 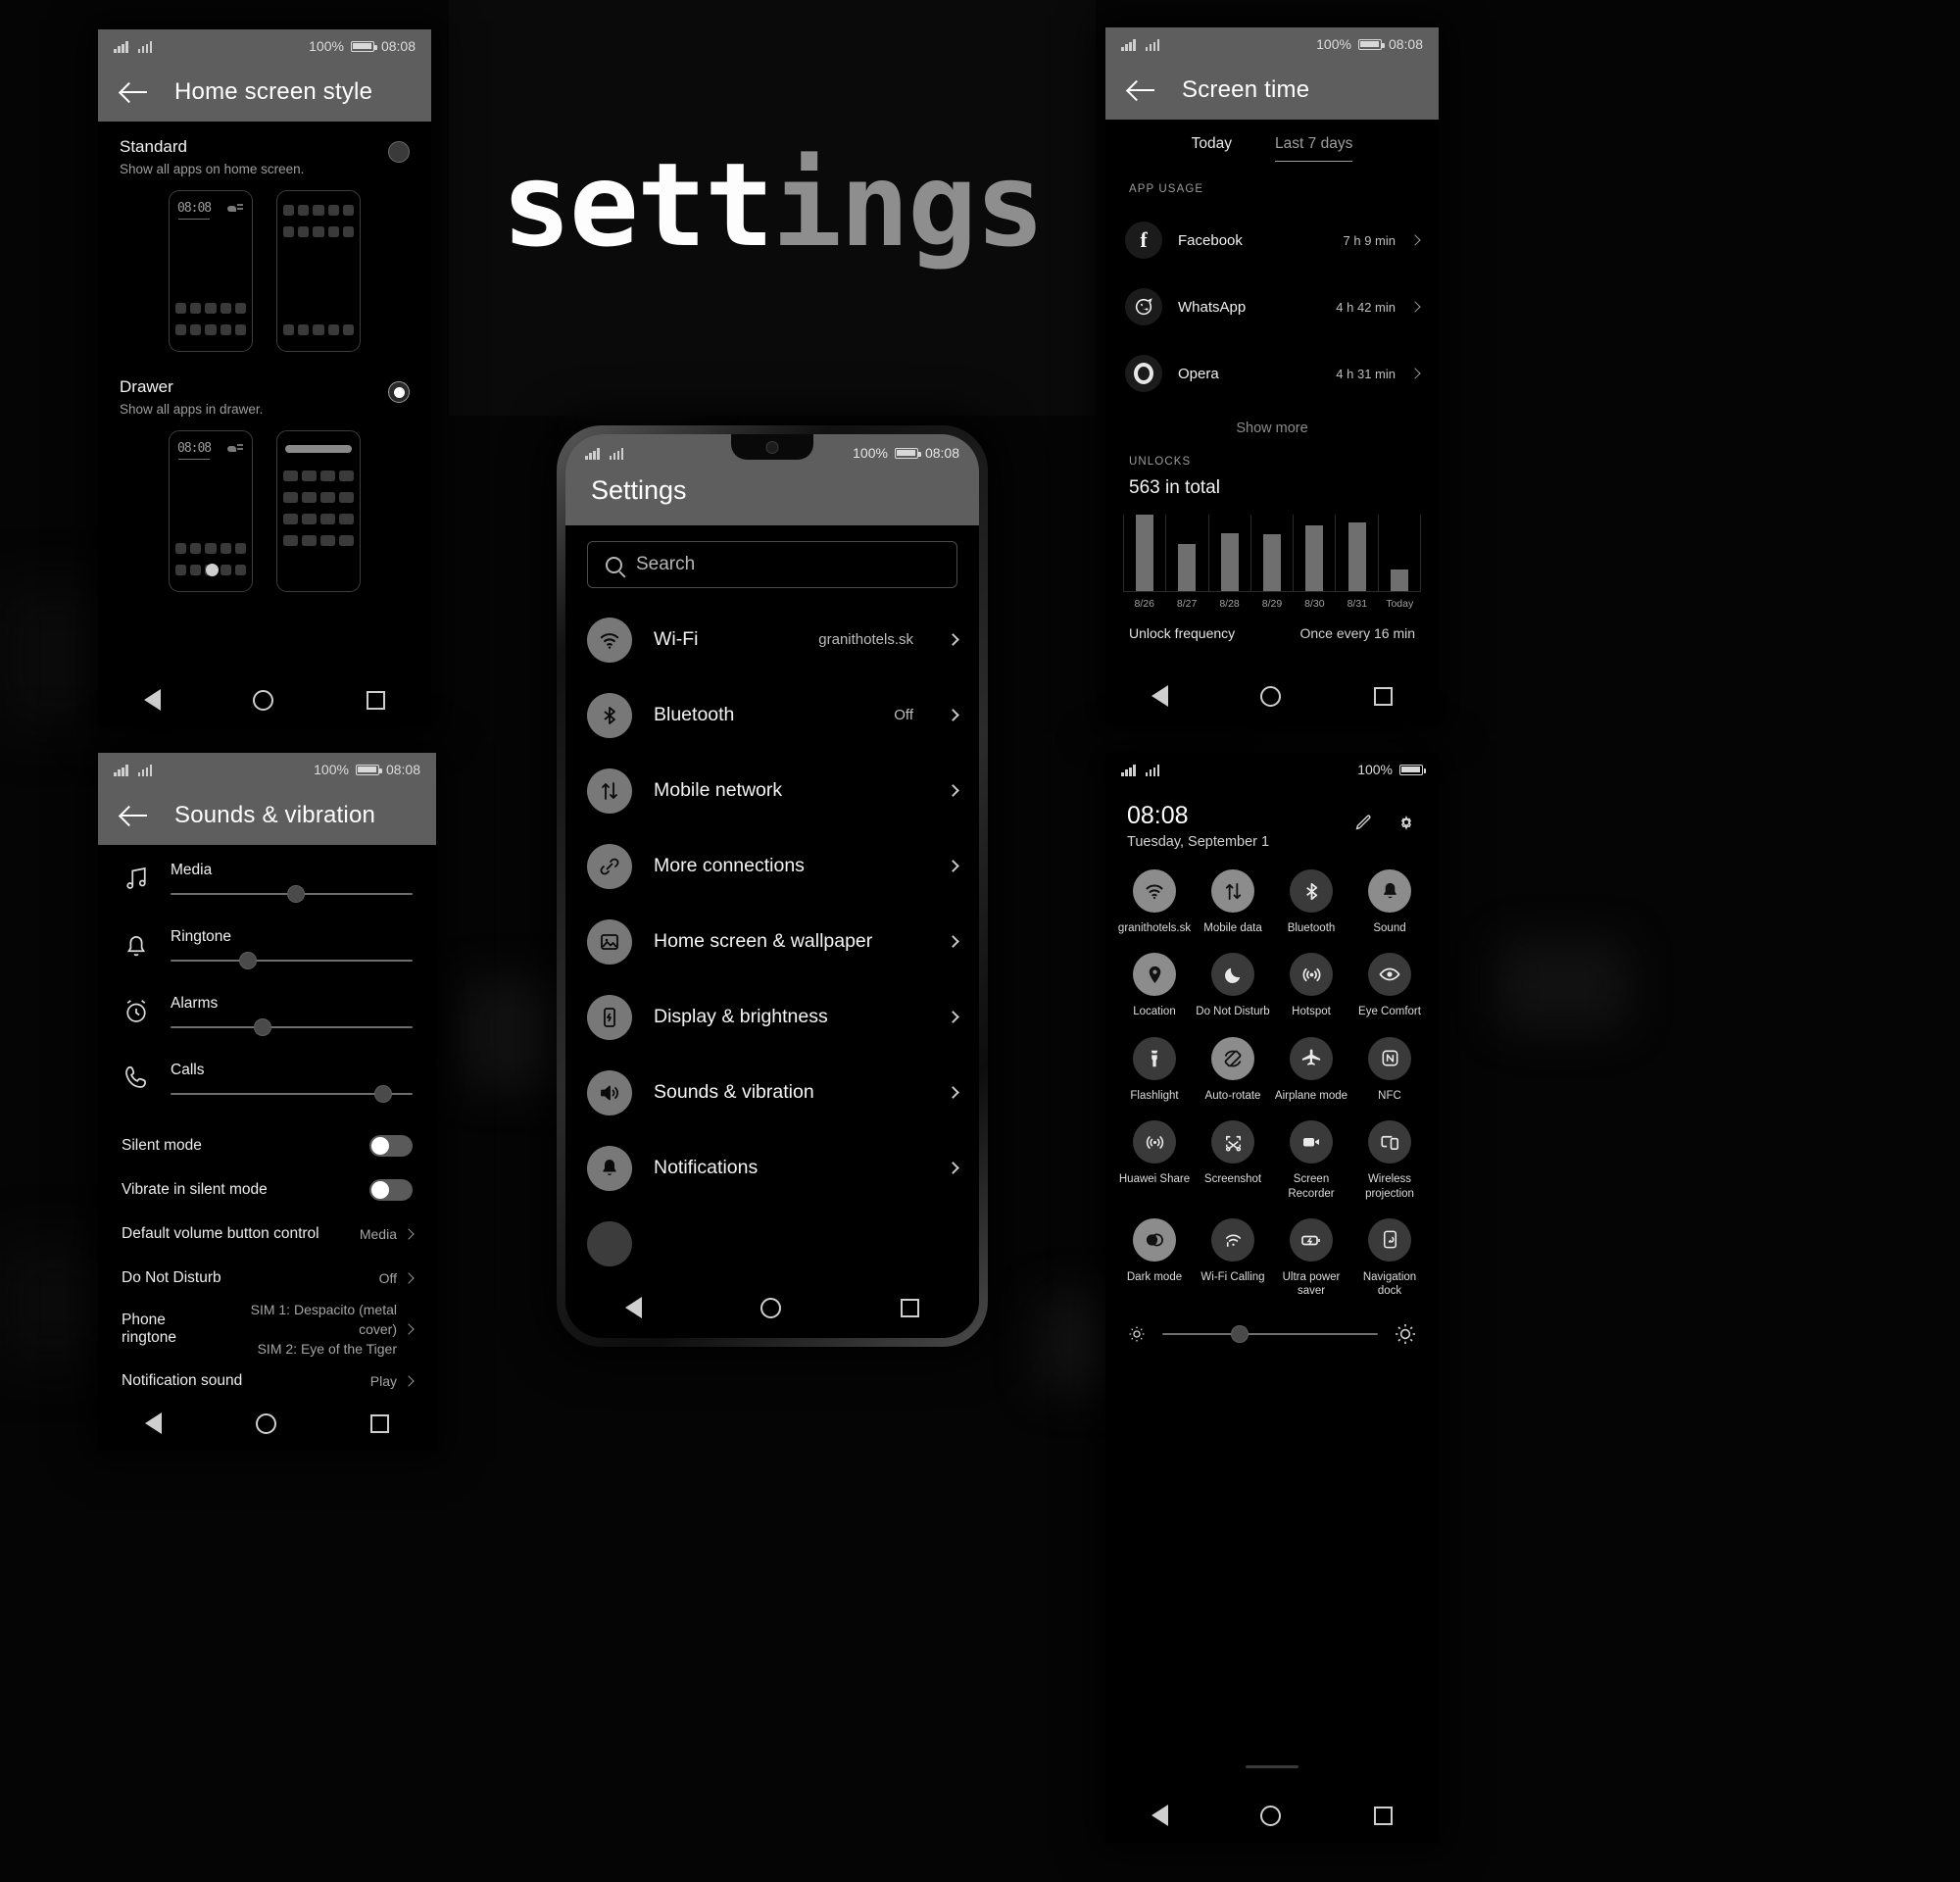 What do you see at coordinates (267, 1234) in the screenshot?
I see `row-volume-button-control: Default volume button control Media` at bounding box center [267, 1234].